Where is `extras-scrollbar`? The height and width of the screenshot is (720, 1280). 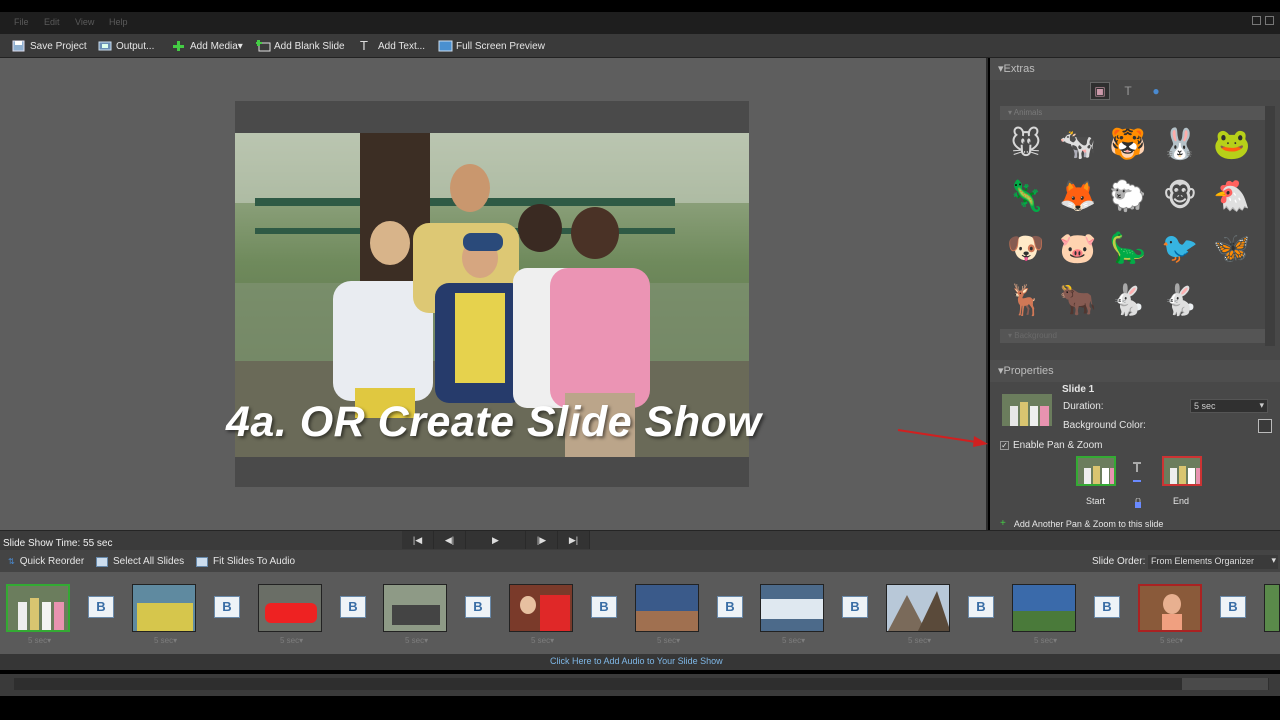 extras-scrollbar is located at coordinates (1270, 226).